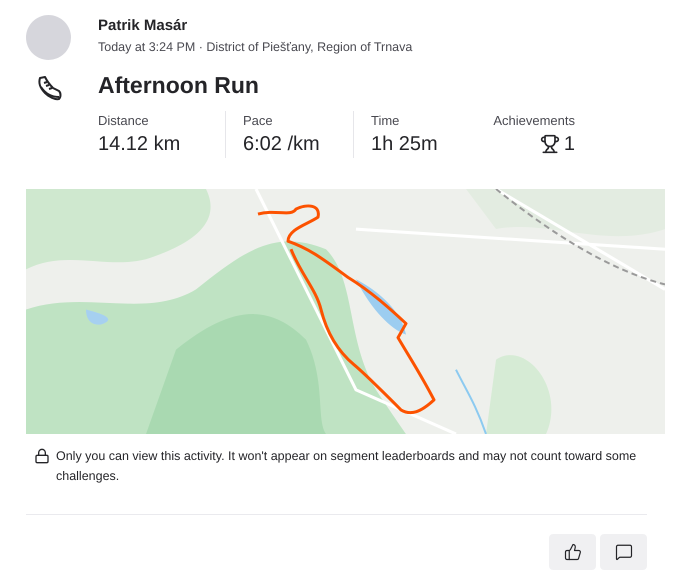 The height and width of the screenshot is (586, 673). Describe the element at coordinates (282, 145) in the screenshot. I see `stat-value: 6:02 /km` at that location.